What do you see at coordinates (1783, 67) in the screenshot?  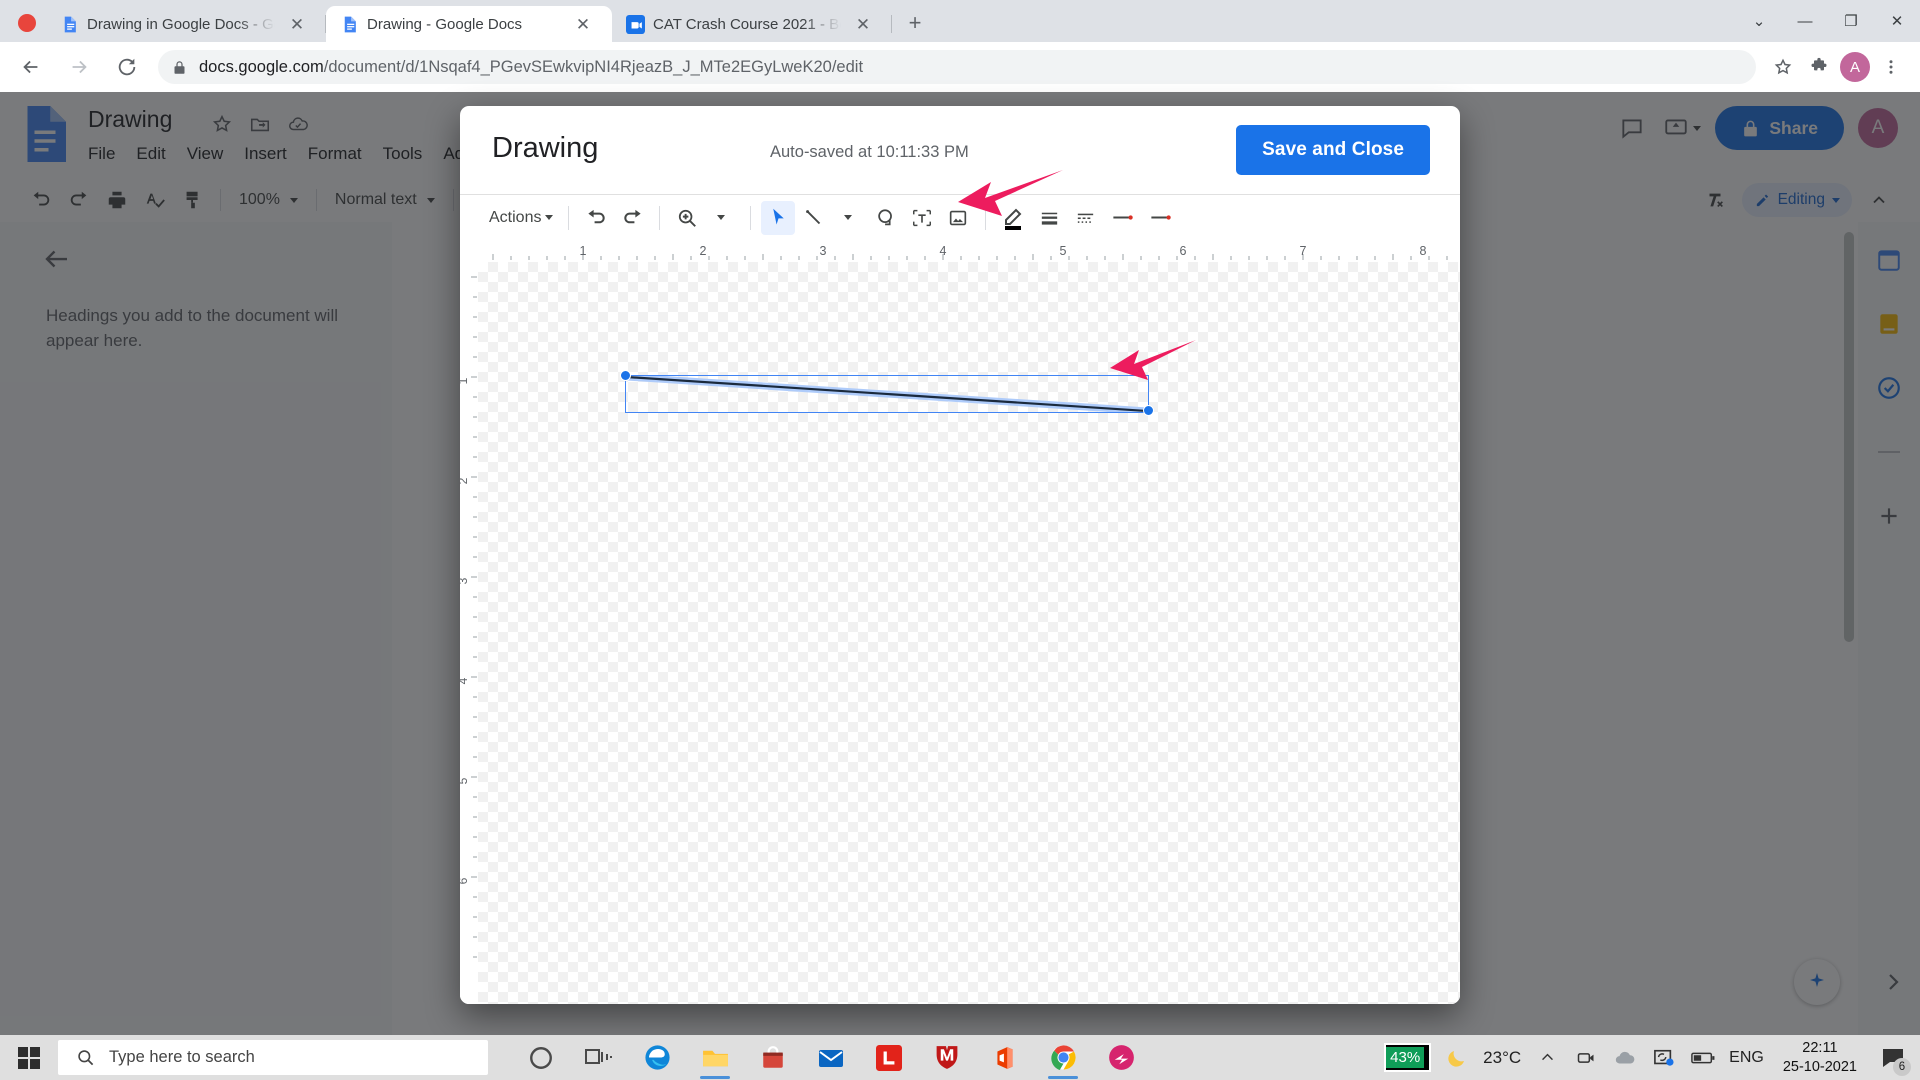 I see `bookmark-star-icon` at bounding box center [1783, 67].